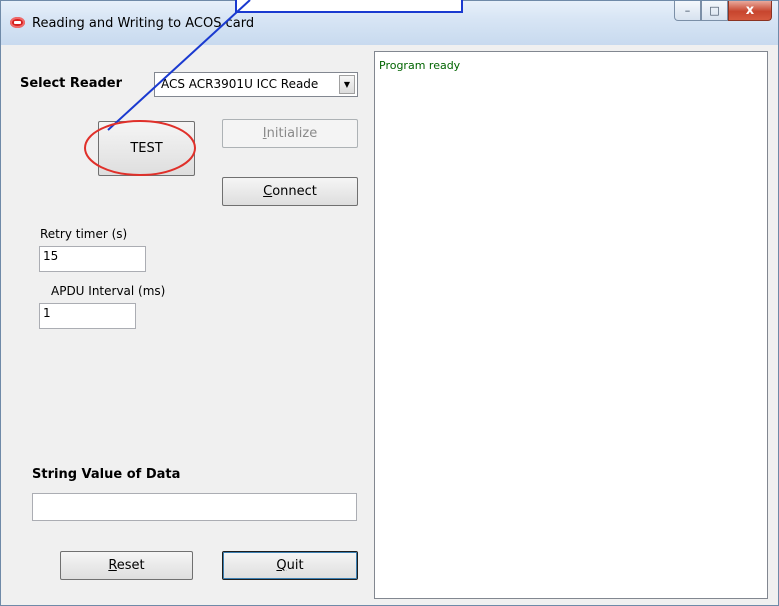  I want to click on retry-timer-label: Retry timer (s), so click(84, 234).